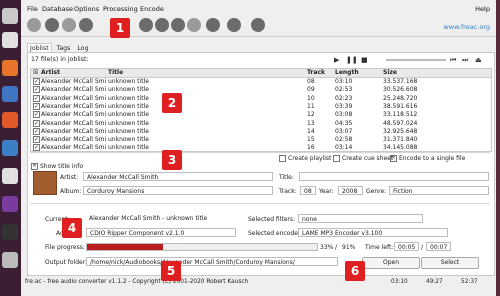 The height and width of the screenshot is (296, 500). I want to click on callout-badge-5: 5, so click(171, 271).